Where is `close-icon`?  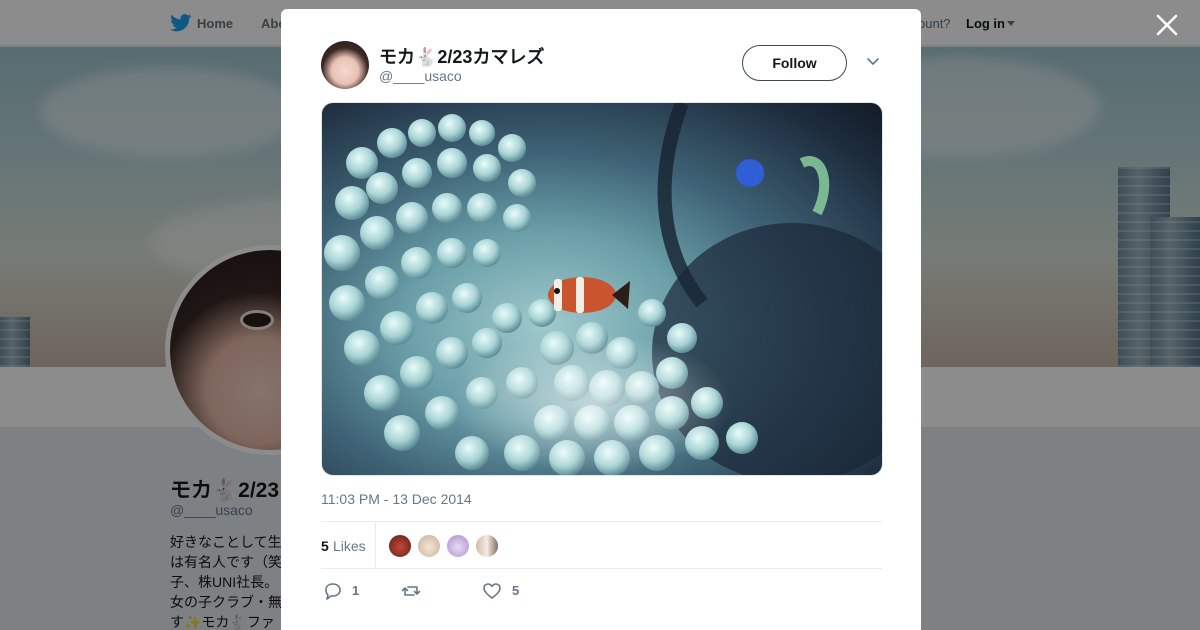
close-icon is located at coordinates (1167, 25).